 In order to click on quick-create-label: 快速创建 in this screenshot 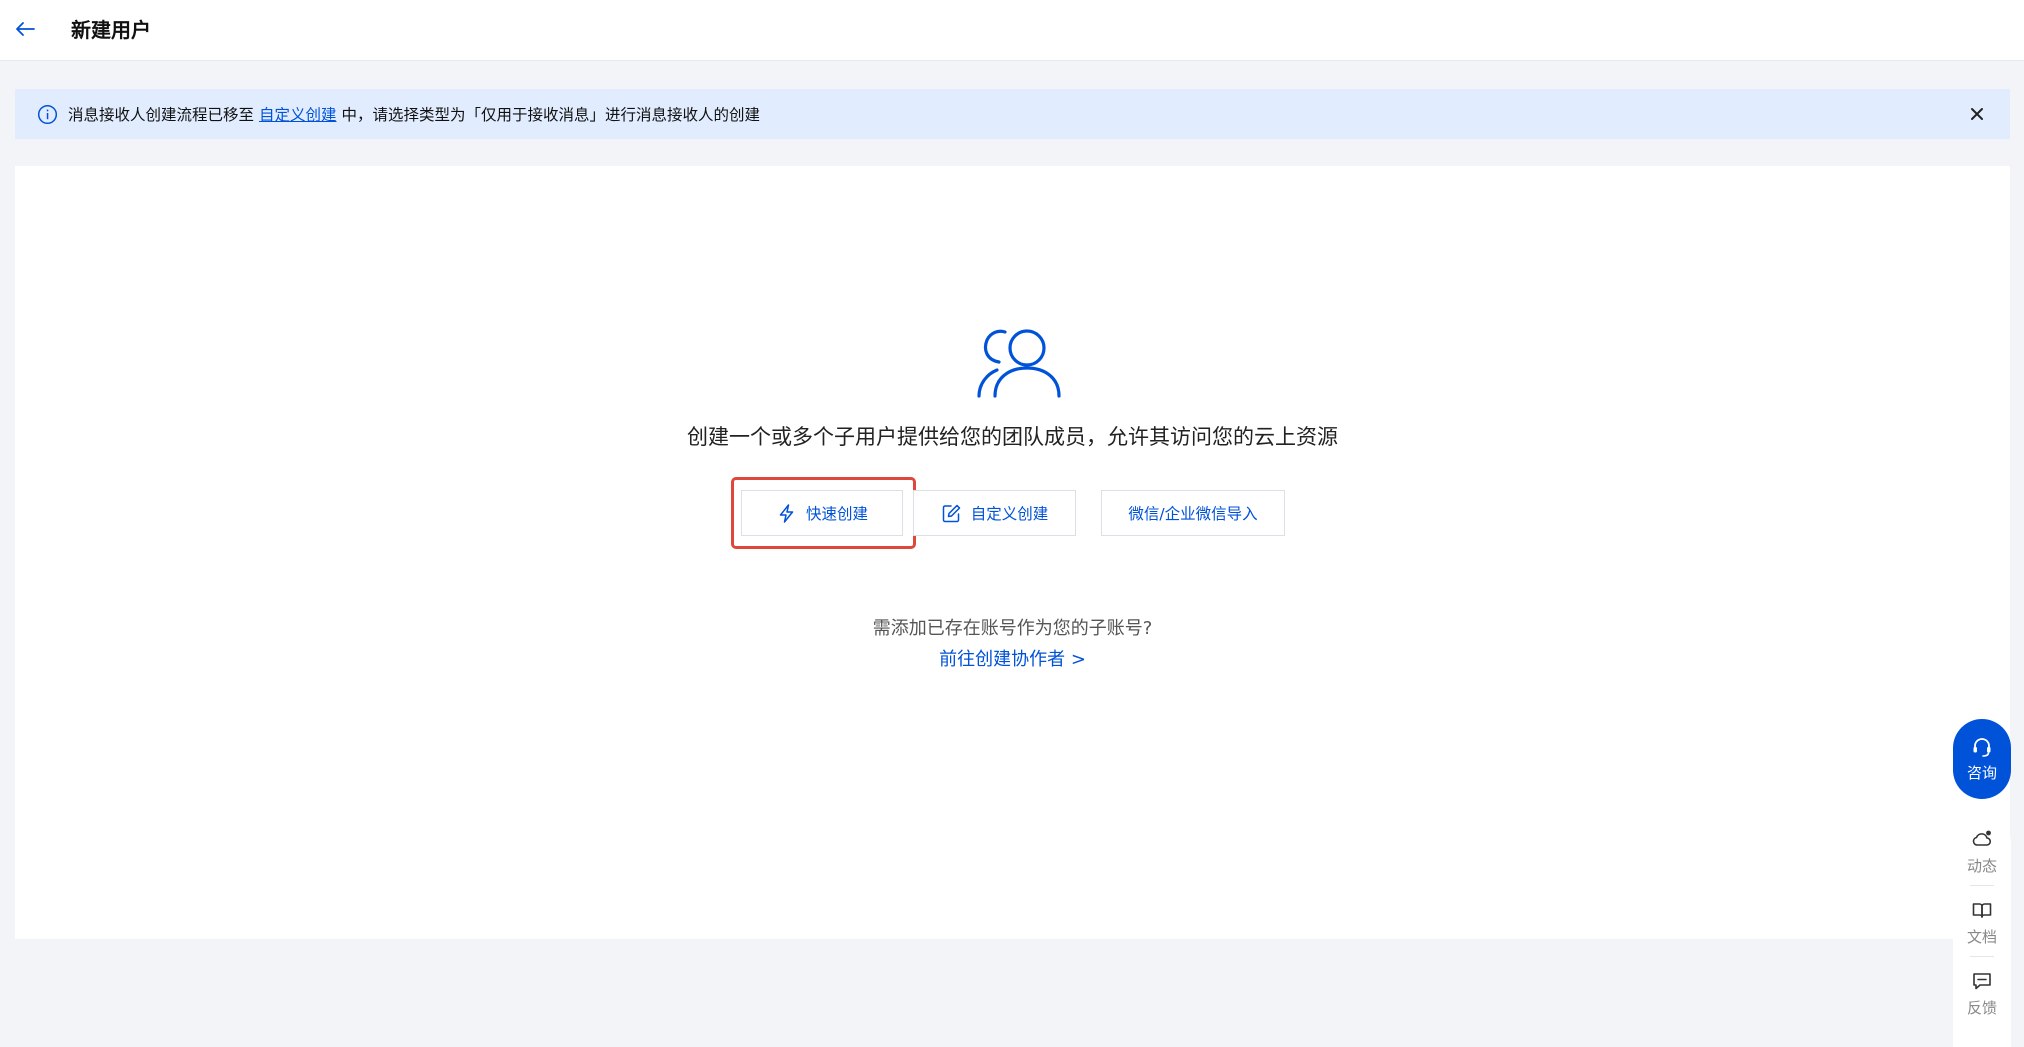, I will do `click(836, 514)`.